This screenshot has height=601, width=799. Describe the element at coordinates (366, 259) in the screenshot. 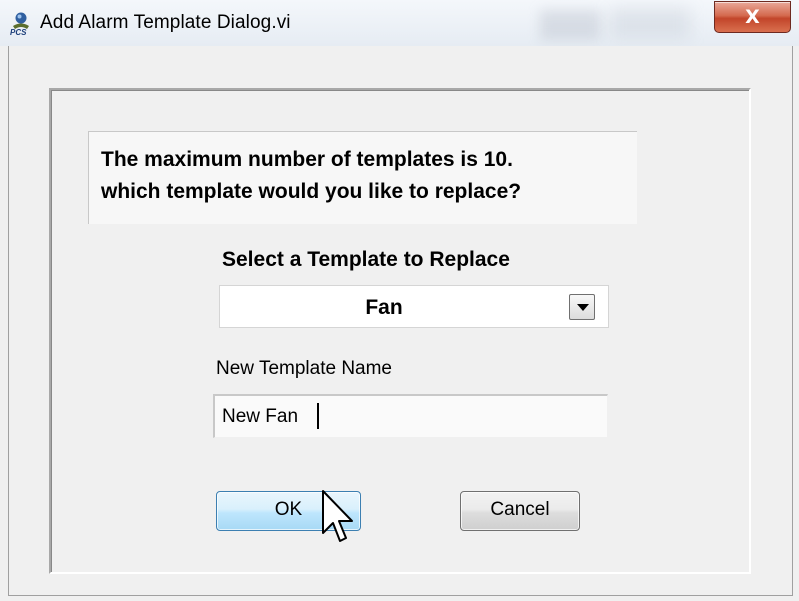

I see `template-select-label: Select a Template to Replace` at that location.